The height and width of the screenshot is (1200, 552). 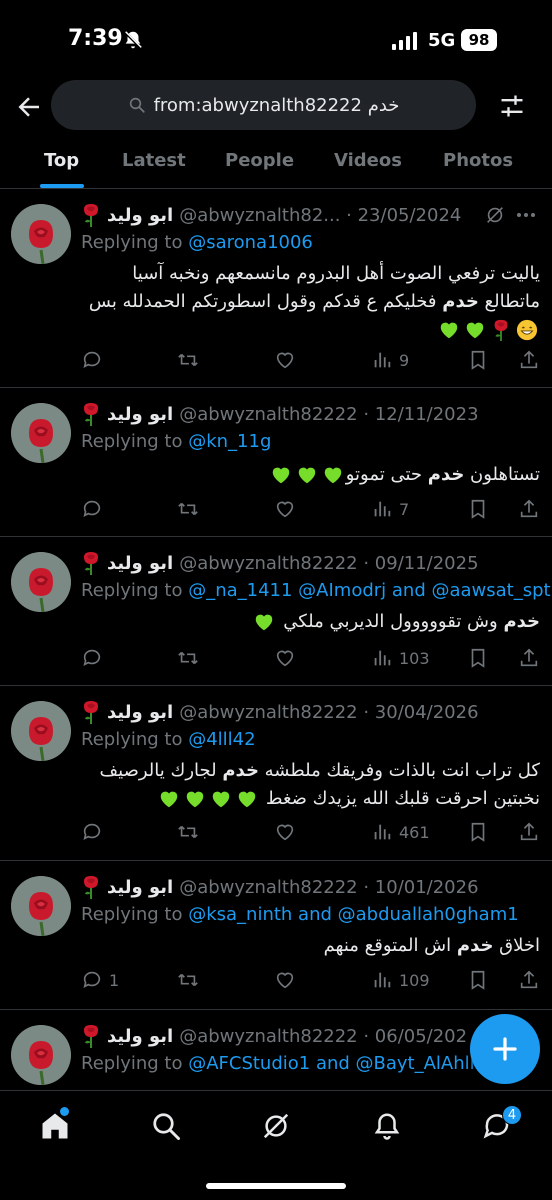 I want to click on plus-icon, so click(x=505, y=1049).